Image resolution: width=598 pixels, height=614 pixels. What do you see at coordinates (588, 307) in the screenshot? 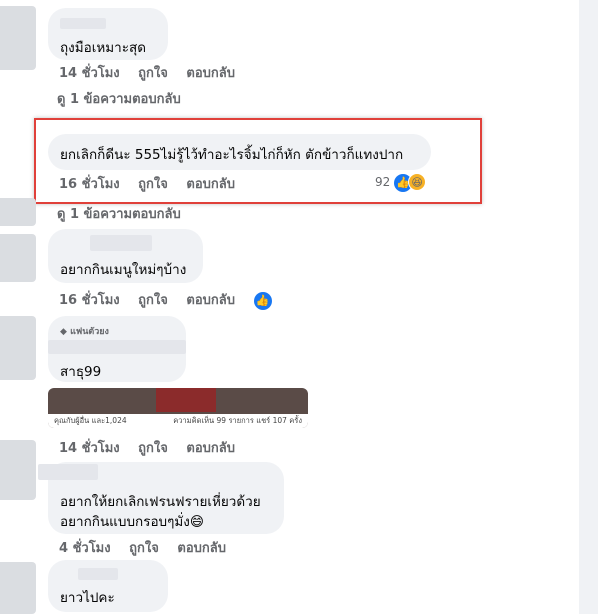
I see `page-scroll-gutter` at bounding box center [588, 307].